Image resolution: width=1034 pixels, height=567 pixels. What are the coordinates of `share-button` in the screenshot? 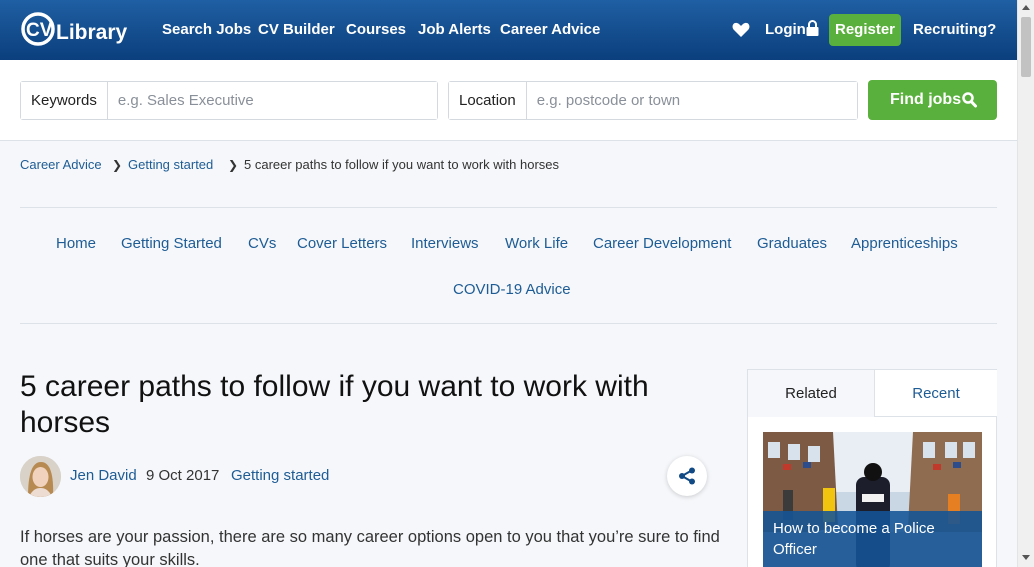 It's located at (687, 476).